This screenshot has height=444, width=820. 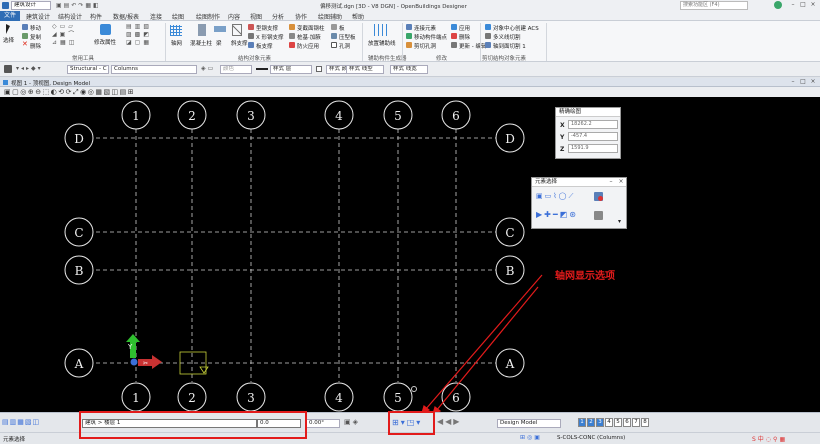 What do you see at coordinates (579, 203) in the screenshot?
I see `element-selection-panel: 元素选择 – × ▣▭⌇◯⟋ ▶✚━◩⊛ ▾` at bounding box center [579, 203].